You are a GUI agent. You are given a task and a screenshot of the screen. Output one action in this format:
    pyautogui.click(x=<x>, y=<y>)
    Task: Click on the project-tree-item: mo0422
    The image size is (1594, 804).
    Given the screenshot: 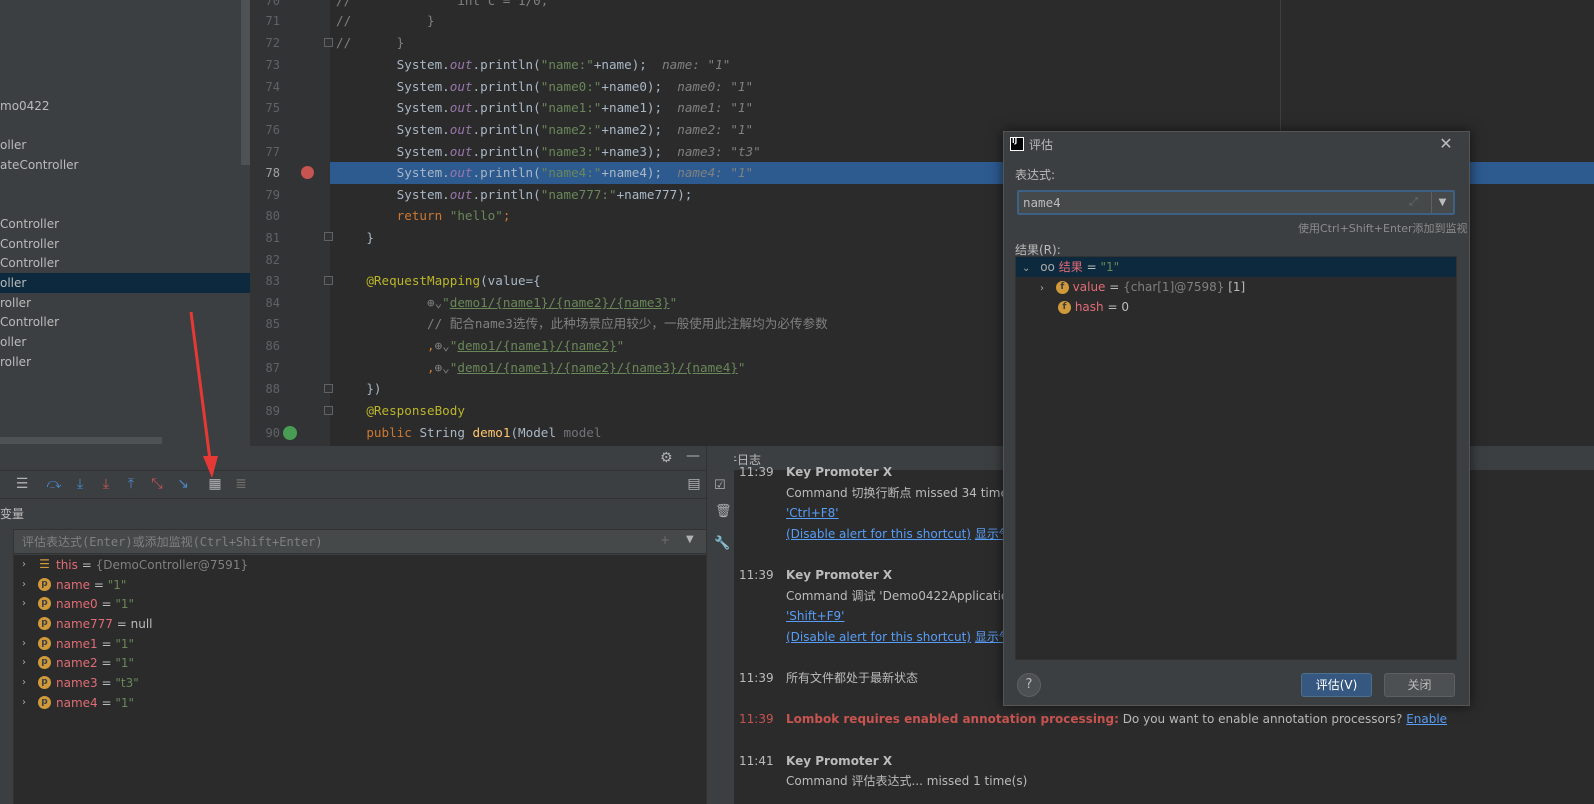 What is the action you would take?
    pyautogui.click(x=125, y=106)
    